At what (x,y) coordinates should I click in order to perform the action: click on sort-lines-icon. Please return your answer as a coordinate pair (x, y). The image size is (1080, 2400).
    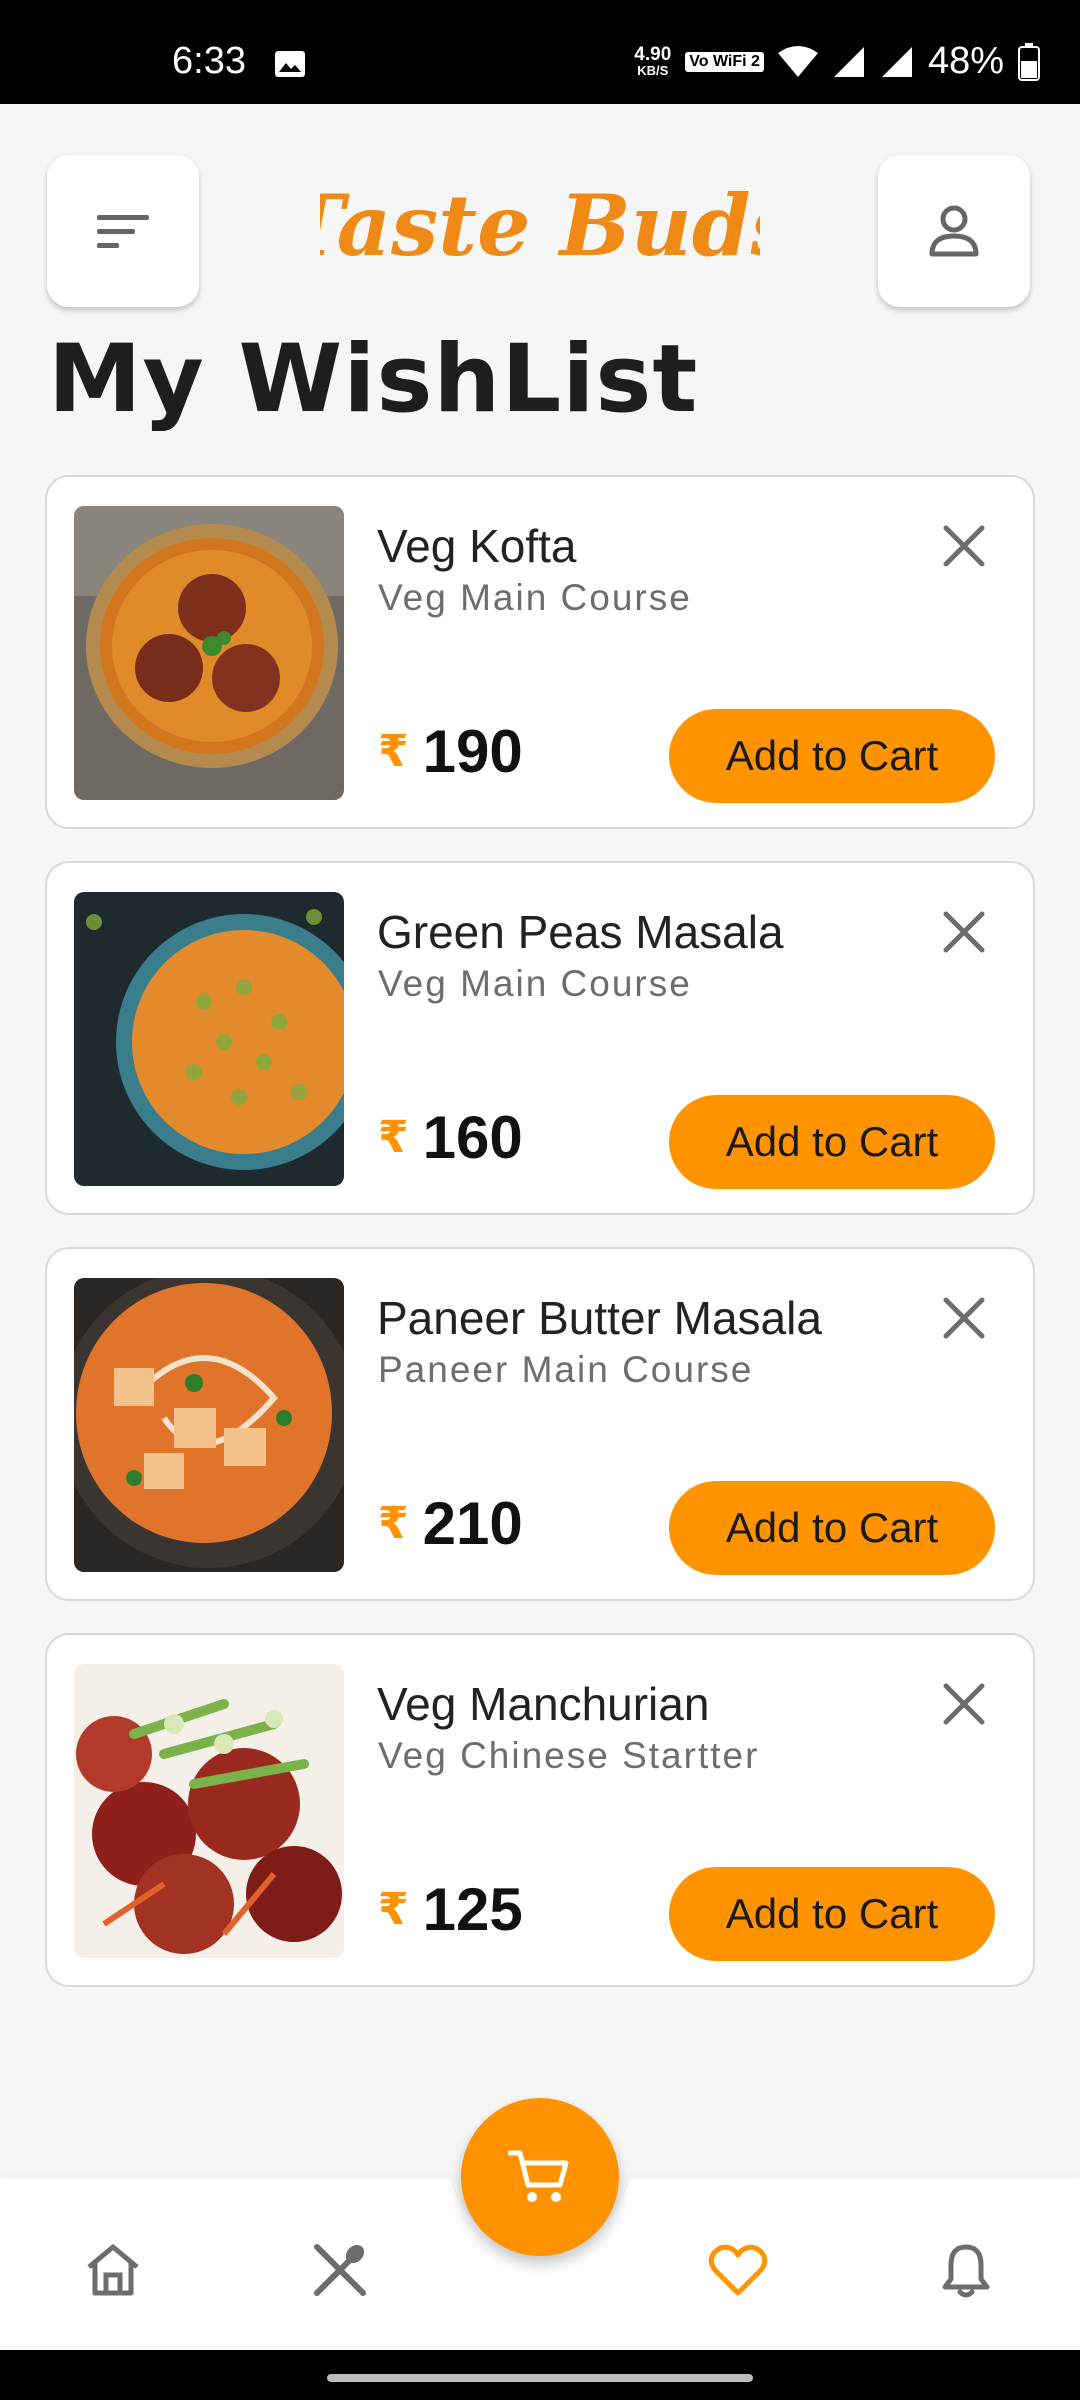
    Looking at the image, I should click on (123, 231).